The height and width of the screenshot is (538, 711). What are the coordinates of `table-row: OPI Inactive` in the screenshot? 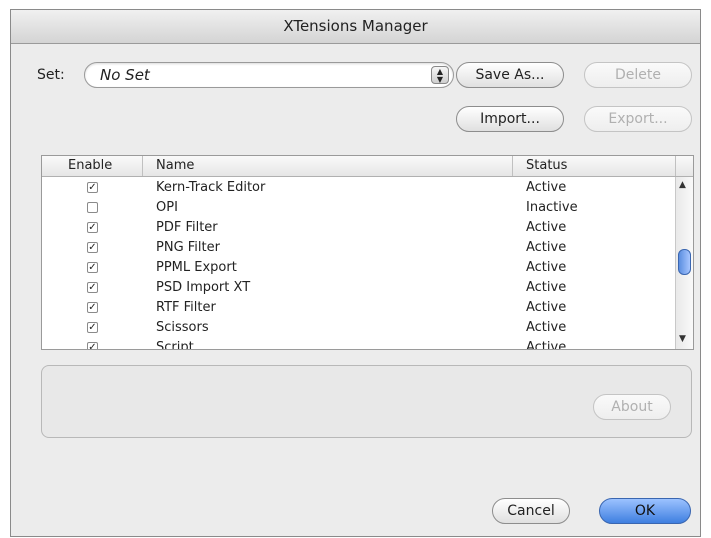 It's located at (358, 208).